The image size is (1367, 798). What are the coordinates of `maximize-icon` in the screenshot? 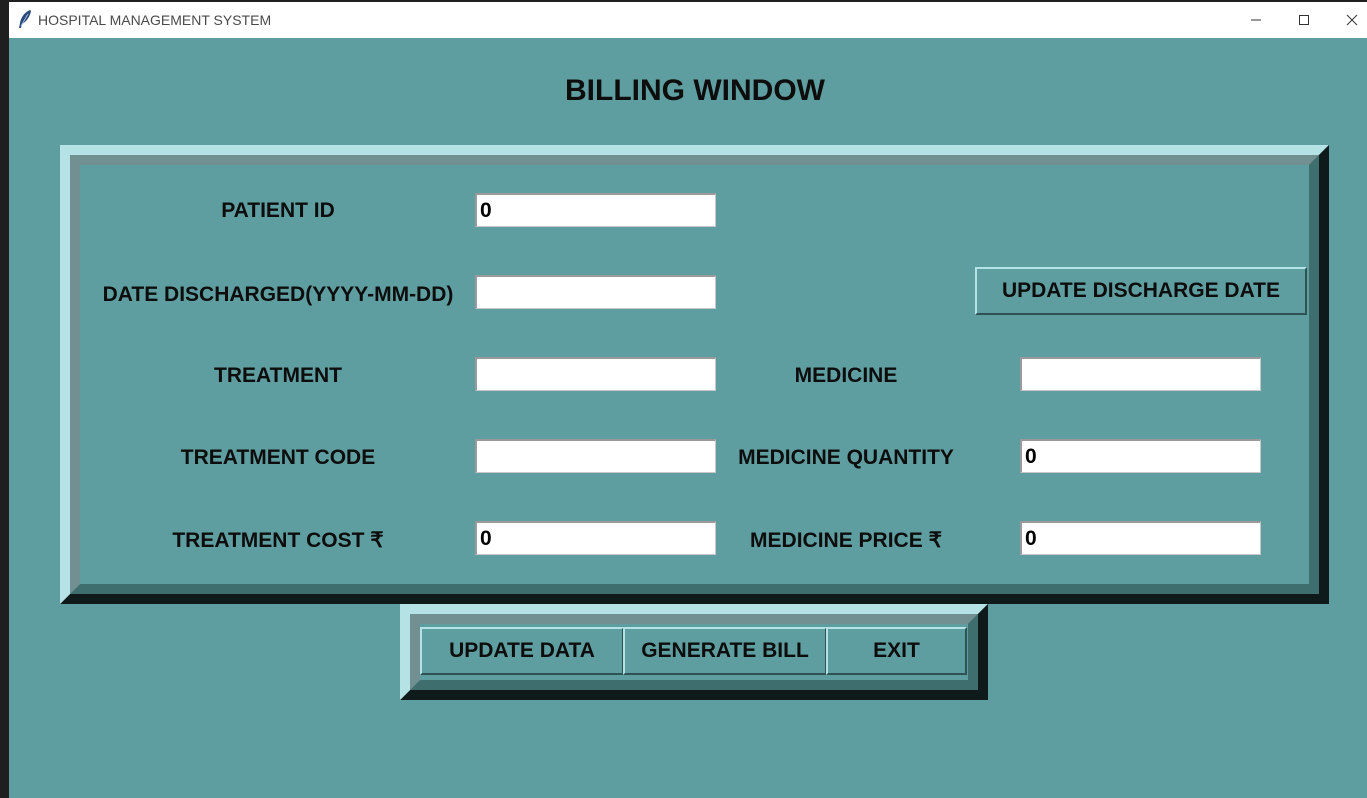 It's located at (1304, 20).